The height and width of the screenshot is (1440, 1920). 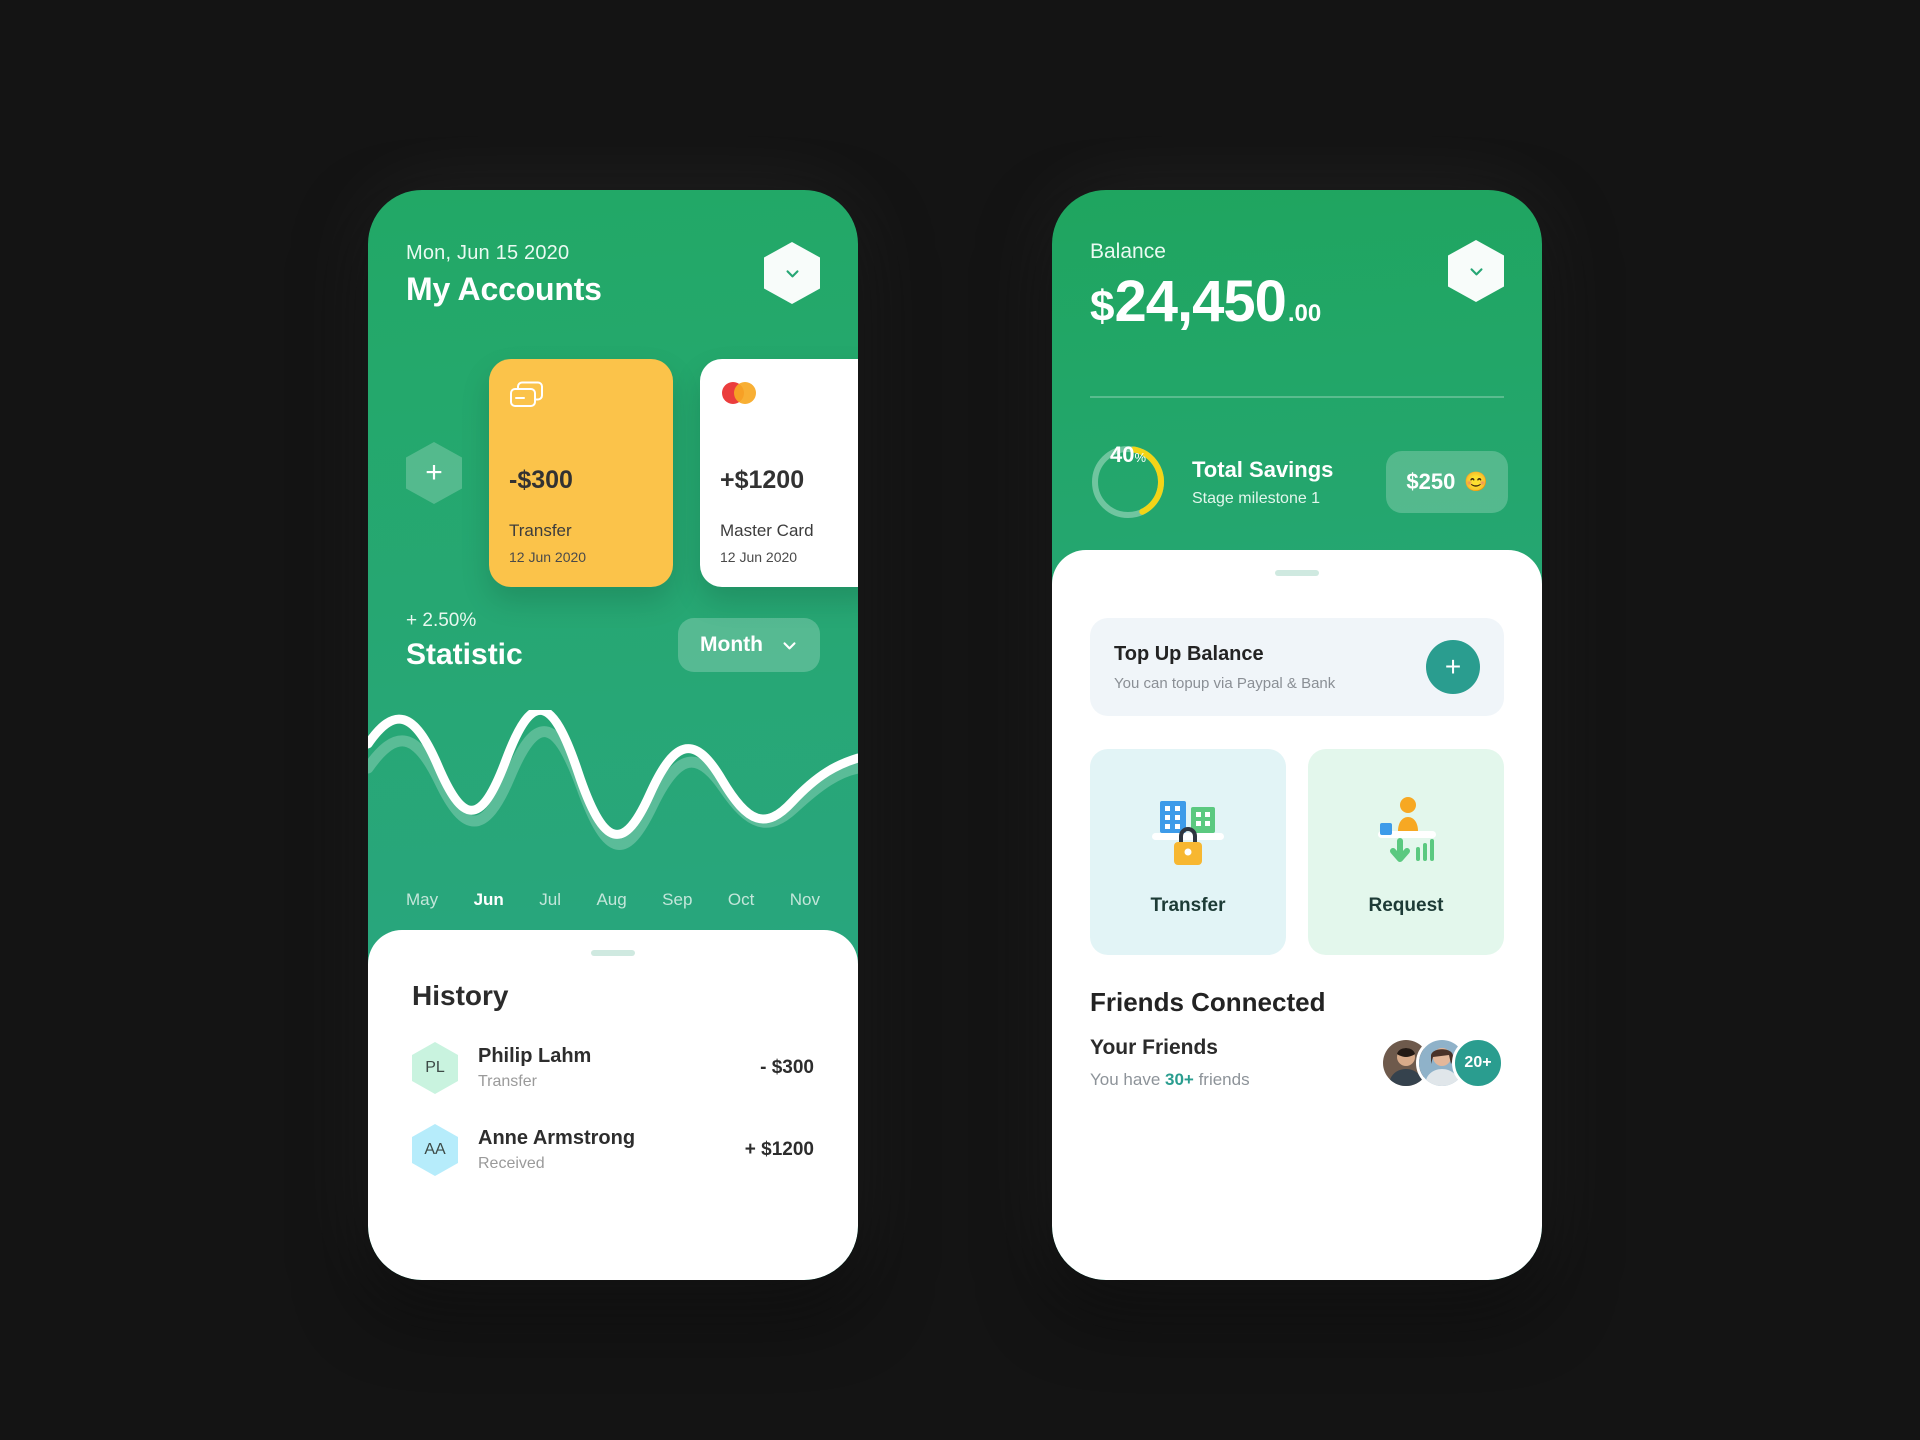 I want to click on action-label: Request, so click(x=1406, y=905).